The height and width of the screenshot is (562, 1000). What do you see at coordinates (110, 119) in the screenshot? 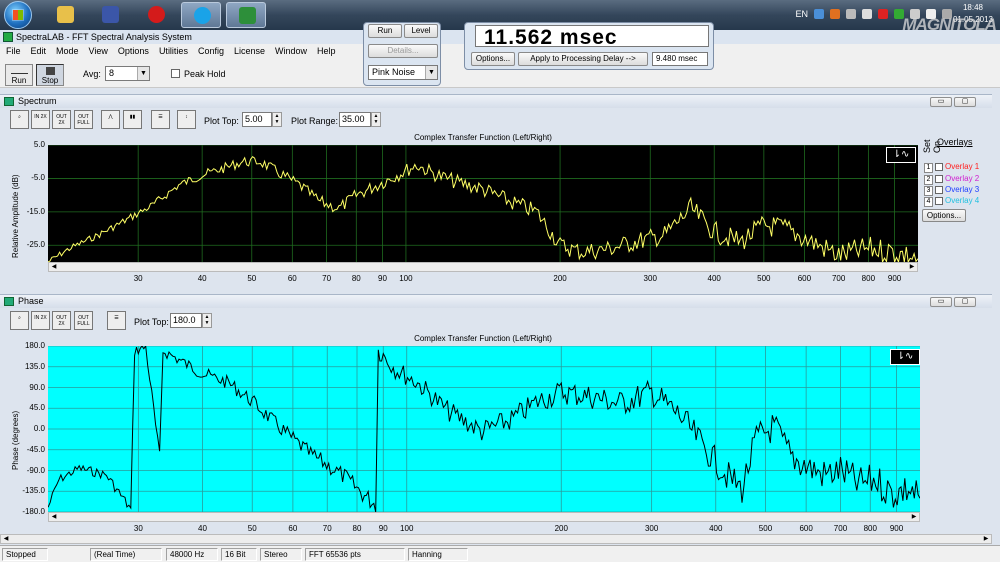
I see `line-plot-icon: ⋀` at bounding box center [110, 119].